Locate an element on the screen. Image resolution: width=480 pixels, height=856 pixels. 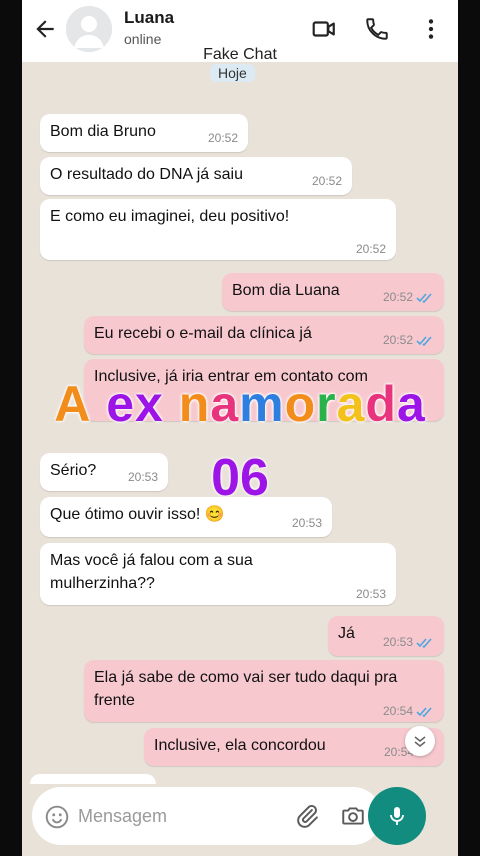
message-bubble: Eu recebi o e-mail da clínica já 20:52 is located at coordinates (264, 335).